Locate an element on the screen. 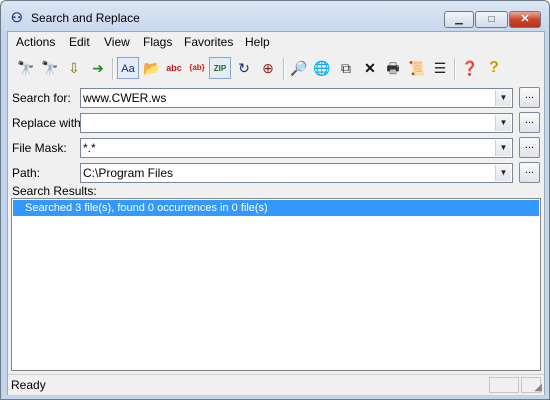  print-icon: 🖶 is located at coordinates (393, 68).